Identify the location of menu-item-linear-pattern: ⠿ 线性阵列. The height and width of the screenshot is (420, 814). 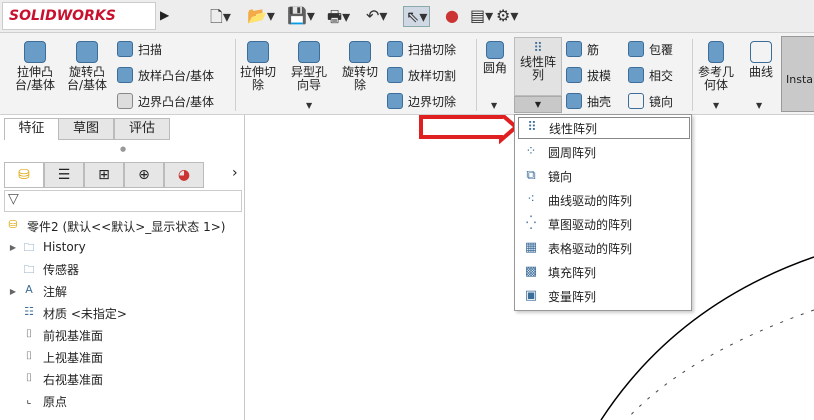
(604, 128).